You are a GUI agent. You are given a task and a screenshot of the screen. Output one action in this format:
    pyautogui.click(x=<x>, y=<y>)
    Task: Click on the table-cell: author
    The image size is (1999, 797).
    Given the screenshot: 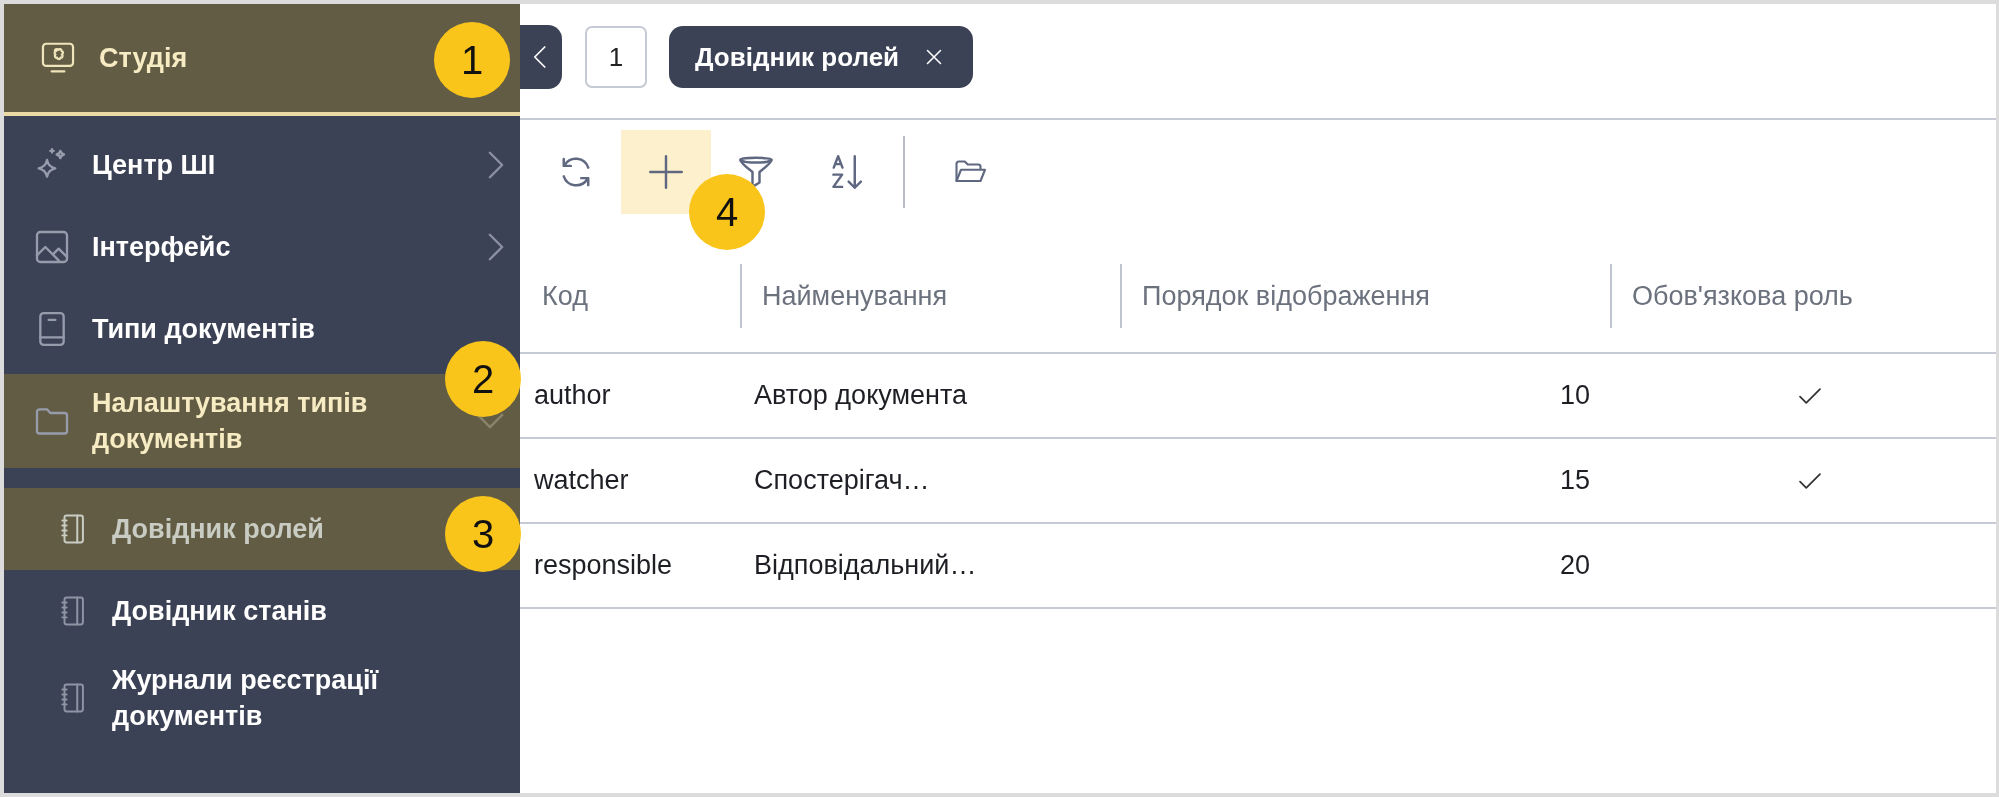 What is the action you would take?
    pyautogui.click(x=630, y=395)
    